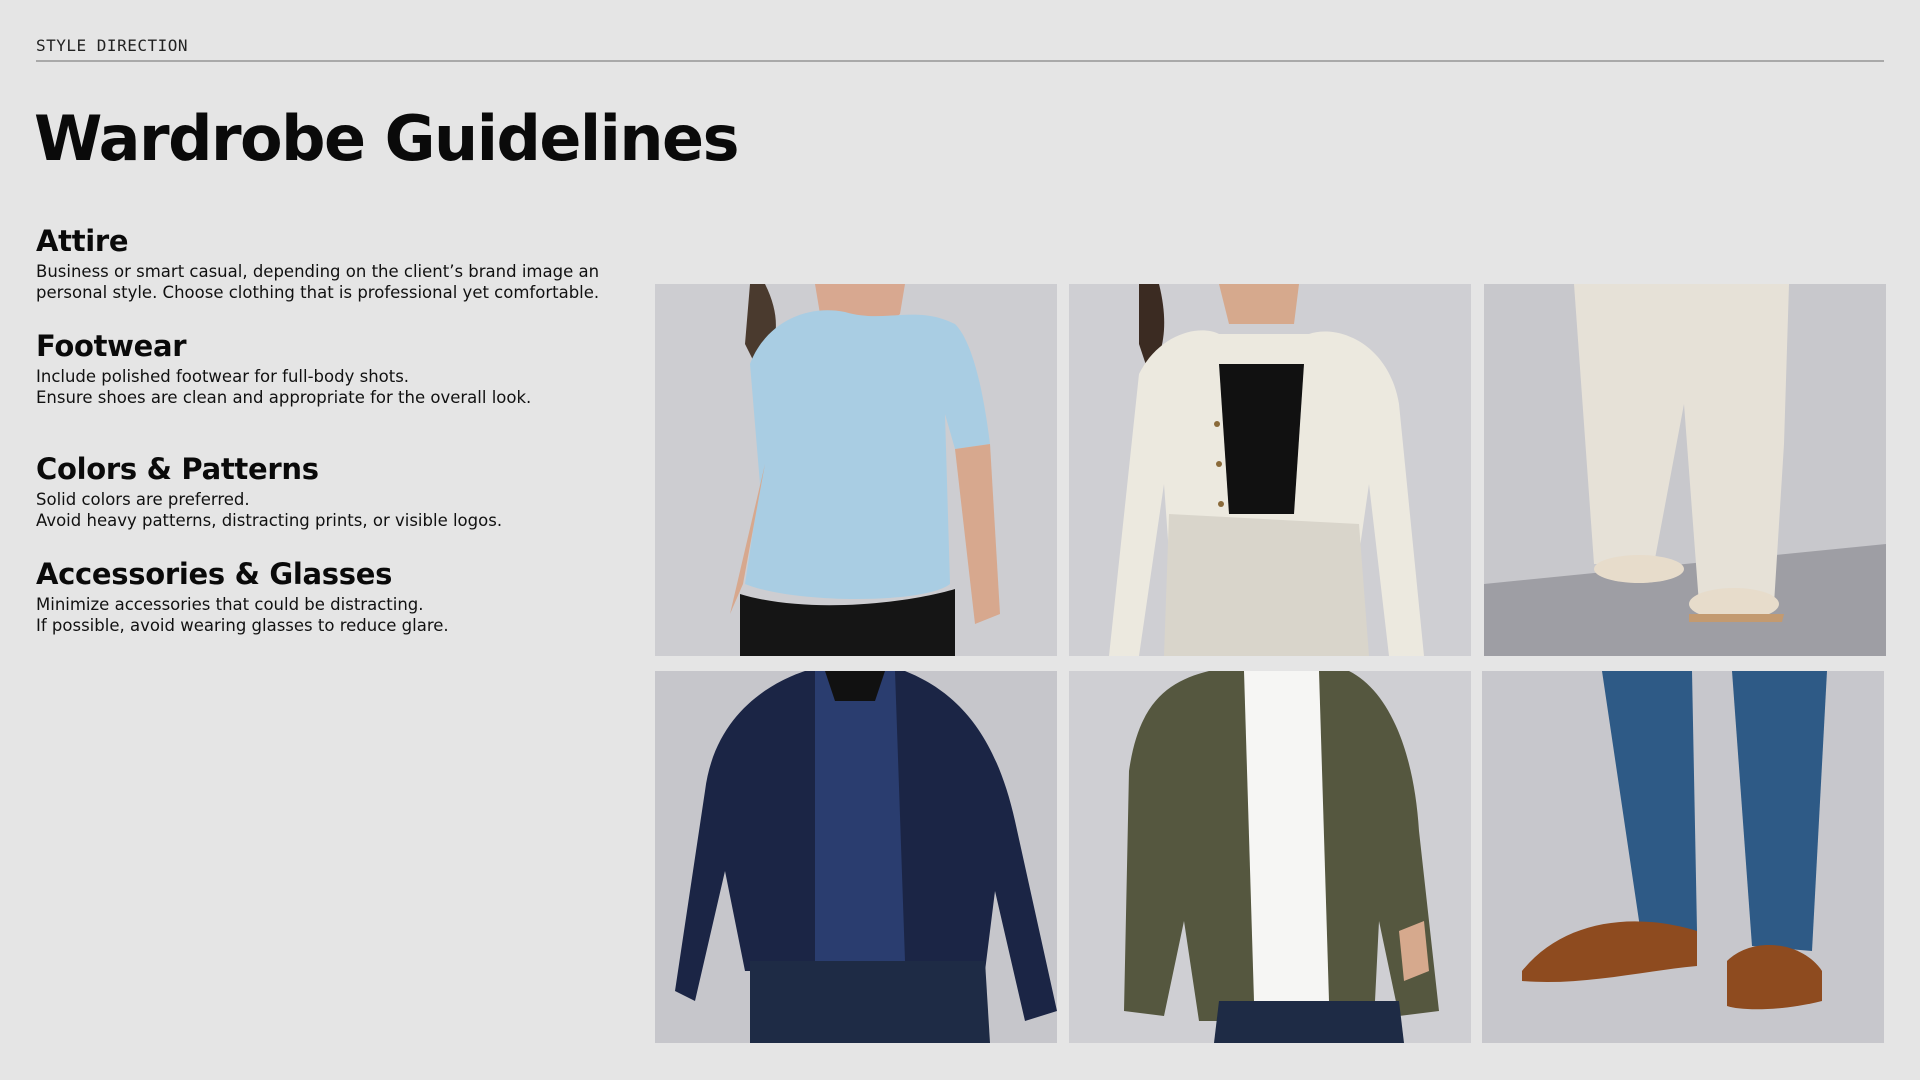  I want to click on photo-jeans-oxfords, so click(1683, 857).